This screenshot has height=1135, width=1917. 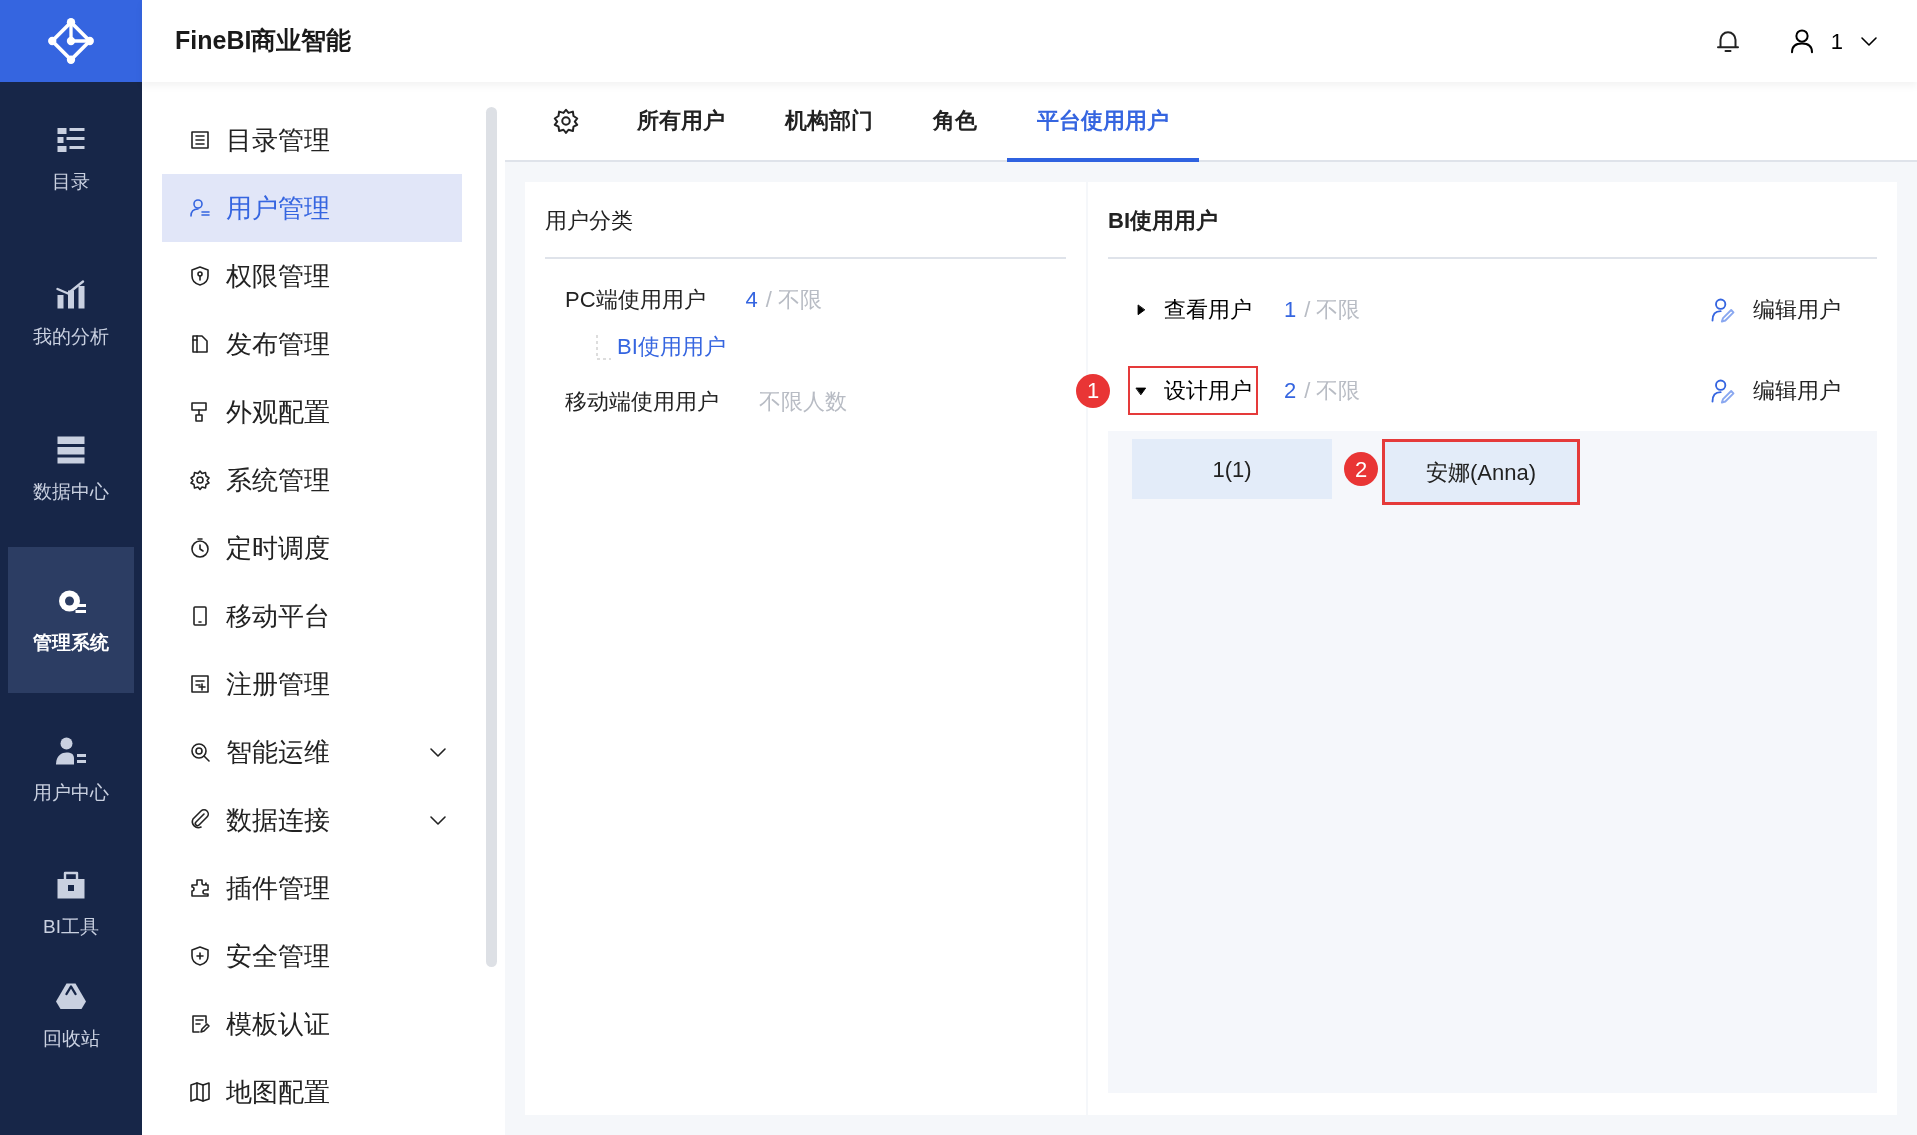 What do you see at coordinates (603, 349) in the screenshot?
I see `tree-connector` at bounding box center [603, 349].